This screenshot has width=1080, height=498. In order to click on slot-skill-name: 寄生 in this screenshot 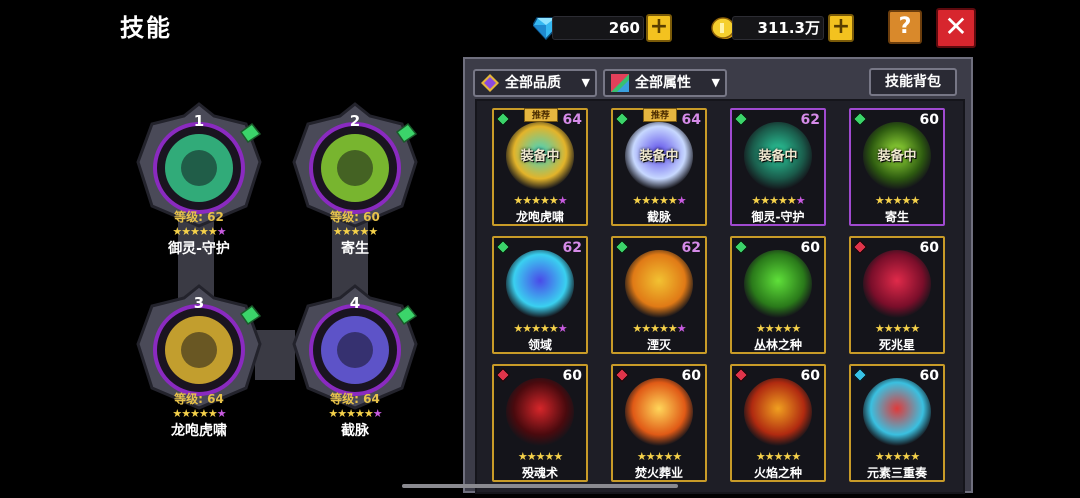, I will do `click(355, 249)`.